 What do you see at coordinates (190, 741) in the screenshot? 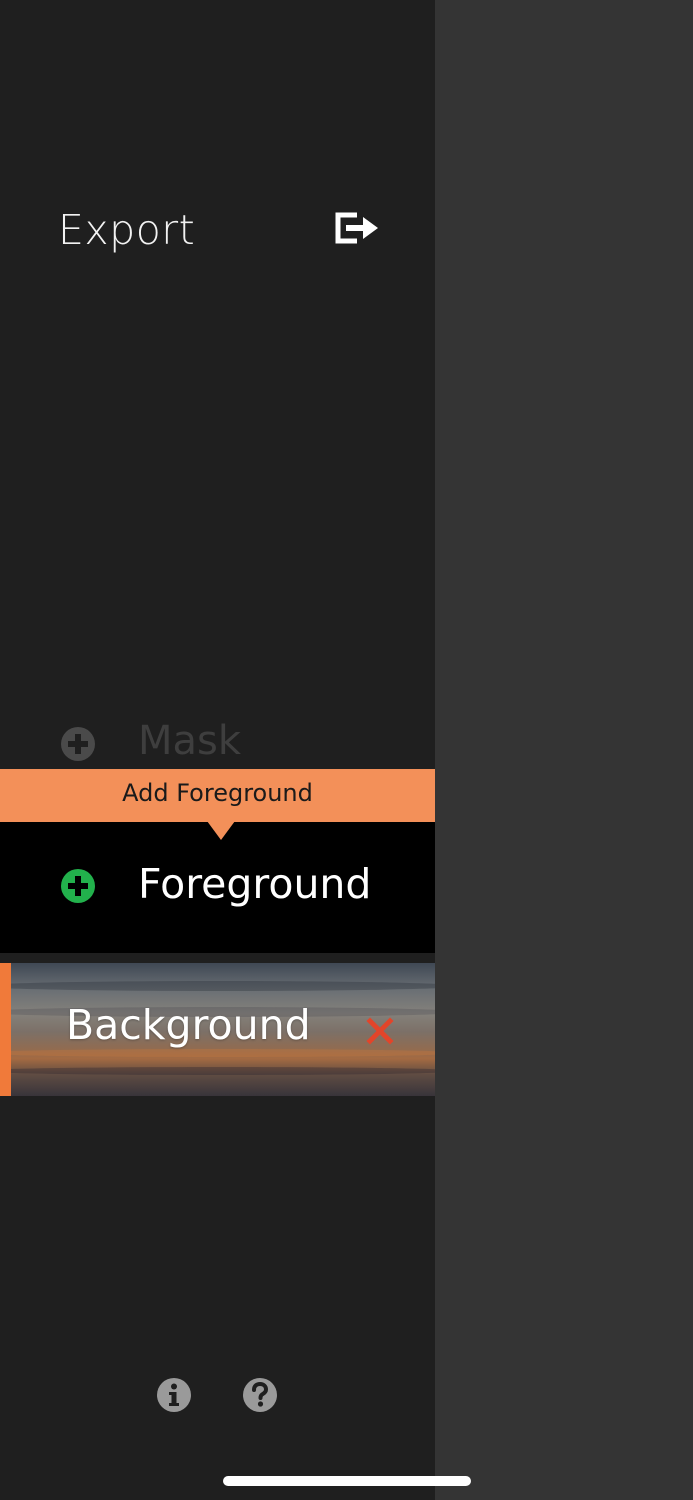
I see `mask-label: Mask` at bounding box center [190, 741].